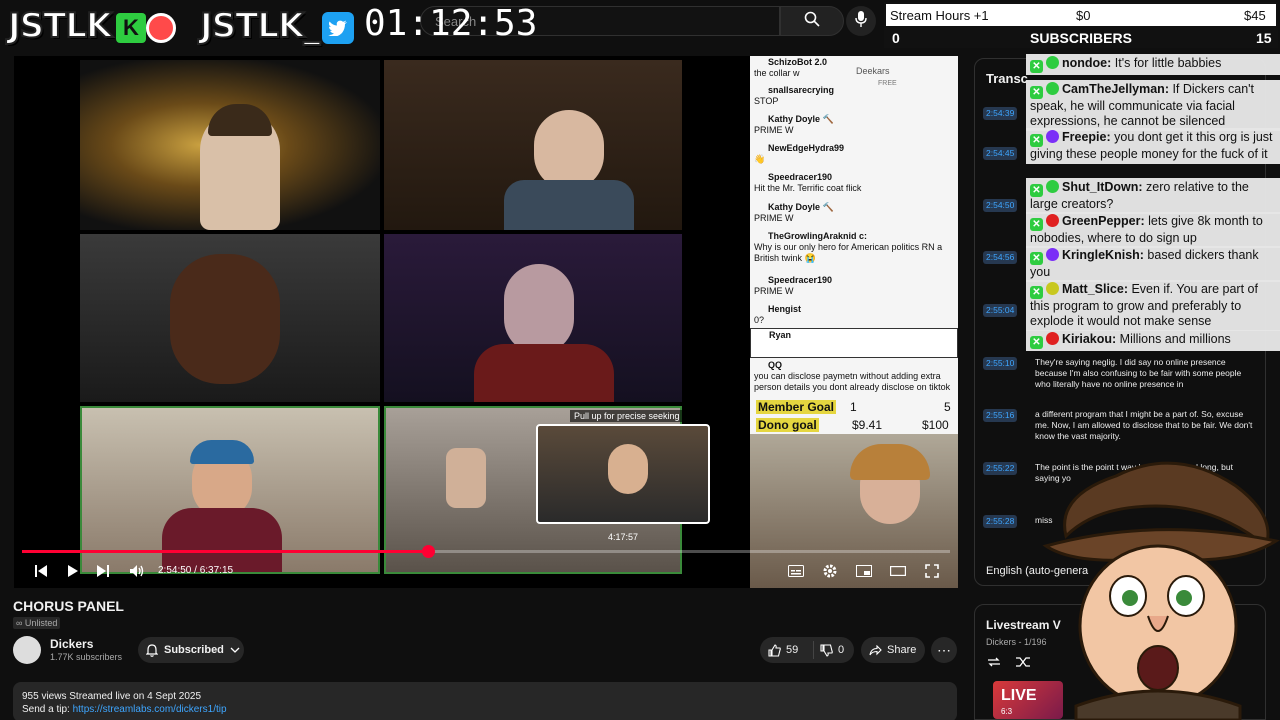 This screenshot has width=1280, height=720. Describe the element at coordinates (260, 26) in the screenshot. I see `jstlk-twitter-logo: JSTLK_` at that location.